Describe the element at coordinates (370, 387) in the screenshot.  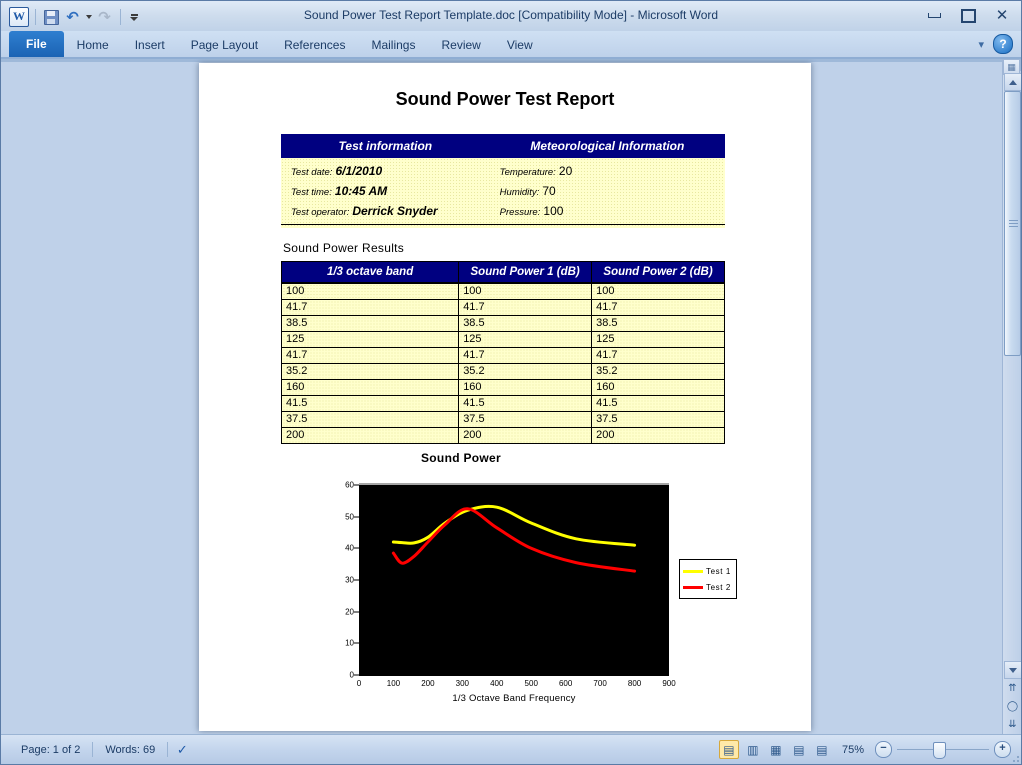
I see `cell-r7-c1: 160` at that location.